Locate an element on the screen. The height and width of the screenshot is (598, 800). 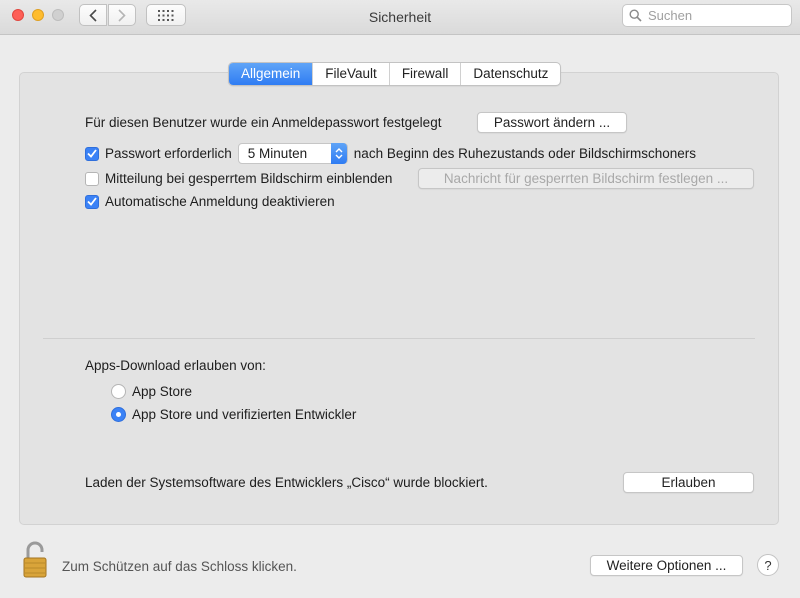
search-input is located at coordinates (713, 15).